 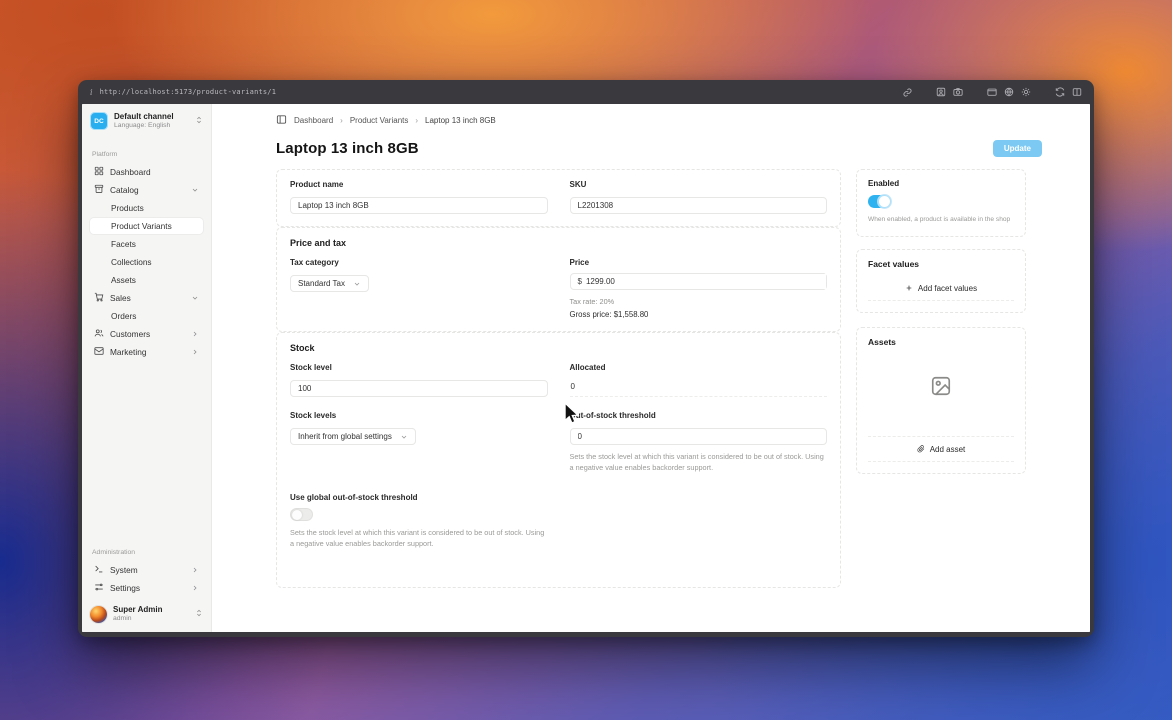 I want to click on sidebar-item-label: Orders, so click(x=124, y=316).